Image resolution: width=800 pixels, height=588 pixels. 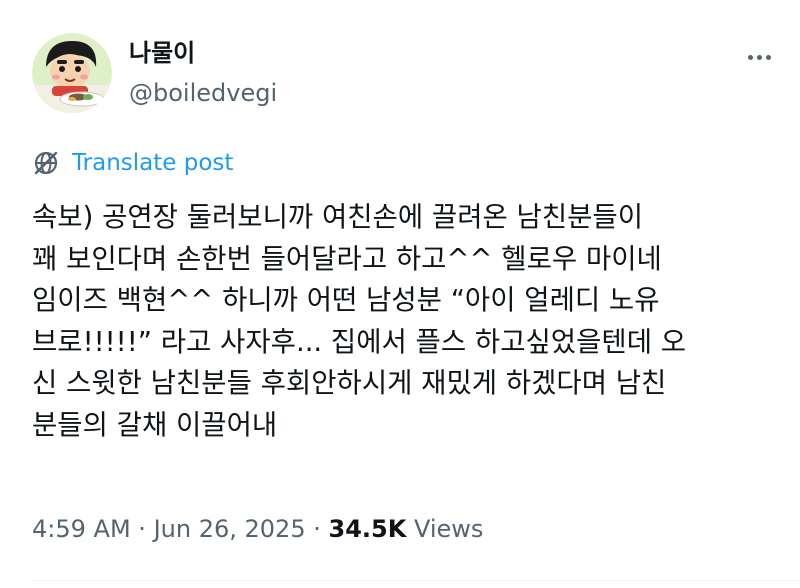 I want to click on avatar, so click(x=72, y=73).